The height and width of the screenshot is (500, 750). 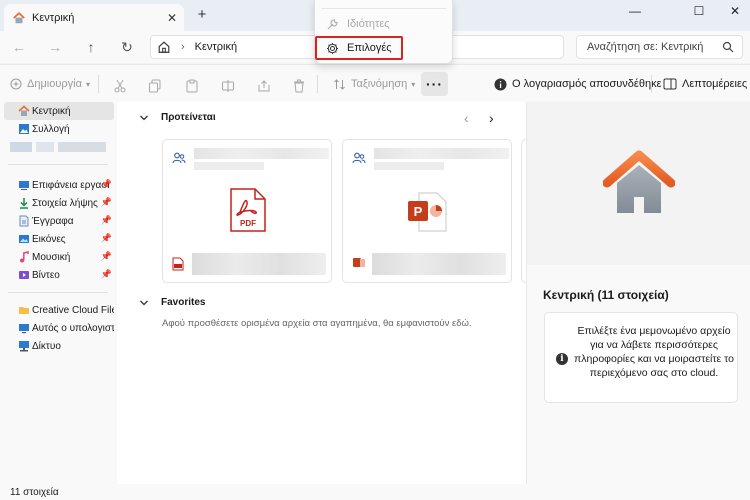 What do you see at coordinates (183, 302) in the screenshot?
I see `favorites-title: Favorites` at bounding box center [183, 302].